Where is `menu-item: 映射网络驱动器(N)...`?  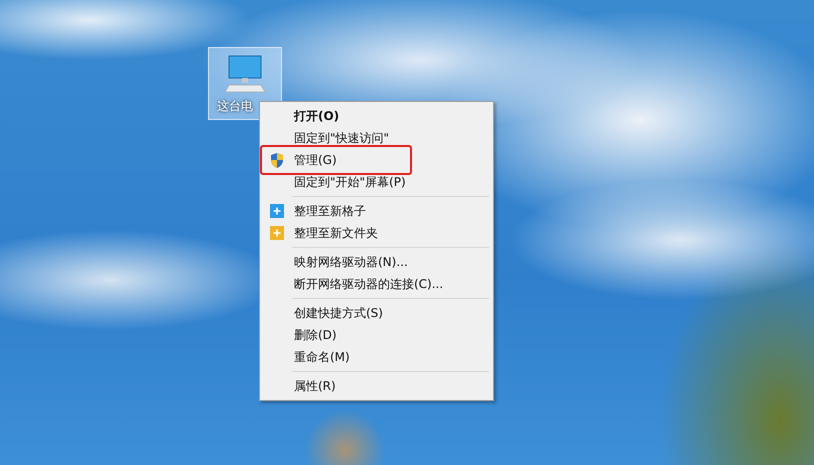 menu-item: 映射网络驱动器(N)... is located at coordinates (376, 262).